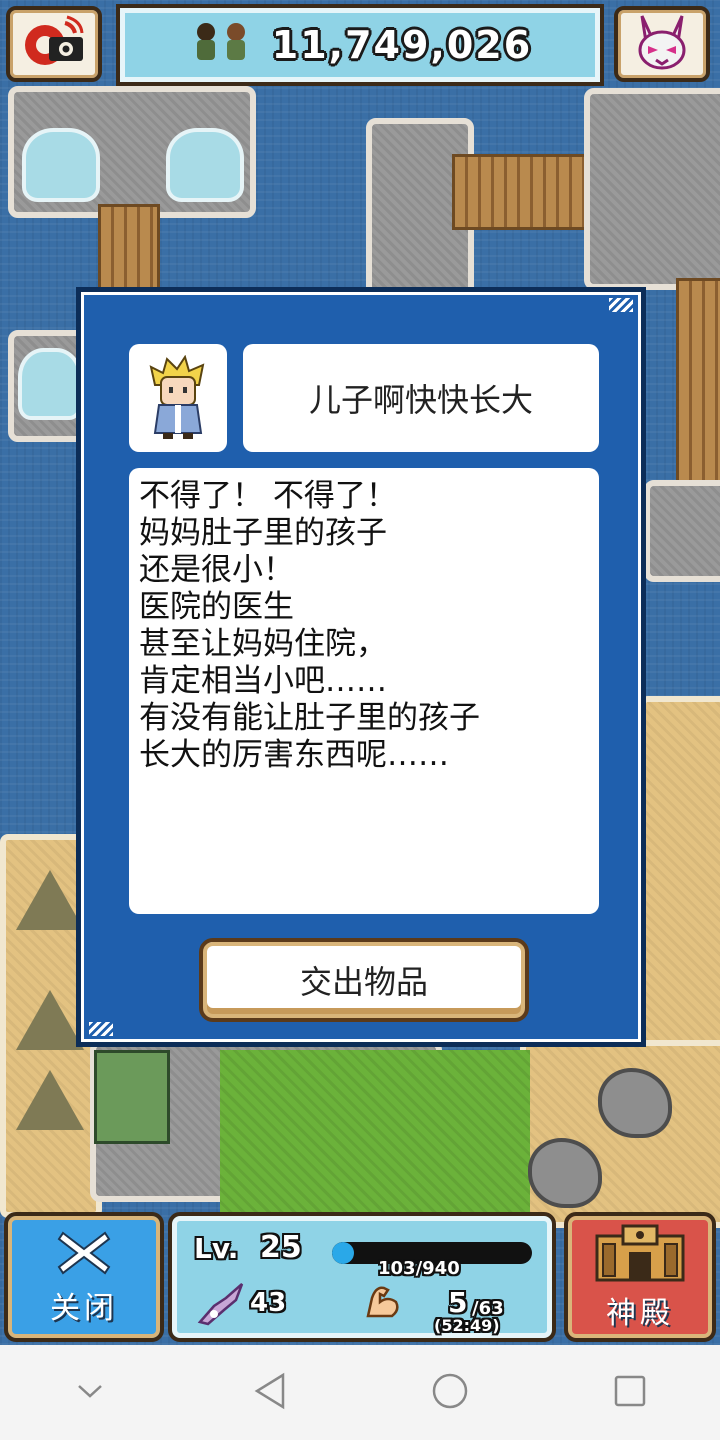 This screenshot has width=720, height=1440. I want to click on temple-label: 神殿, so click(640, 1313).